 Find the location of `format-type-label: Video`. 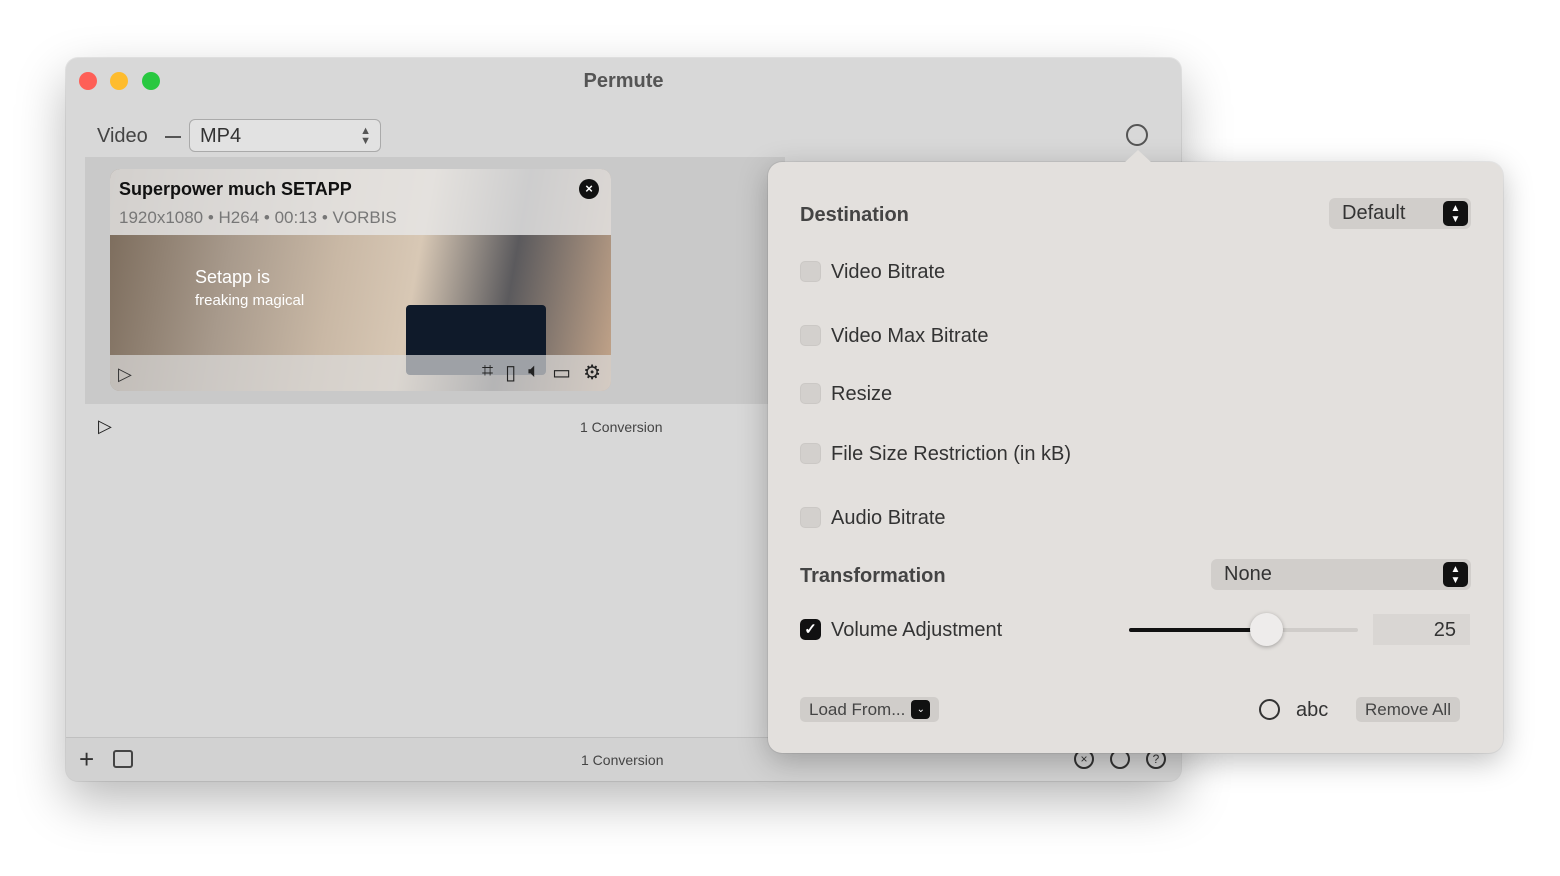

format-type-label: Video is located at coordinates (122, 136).